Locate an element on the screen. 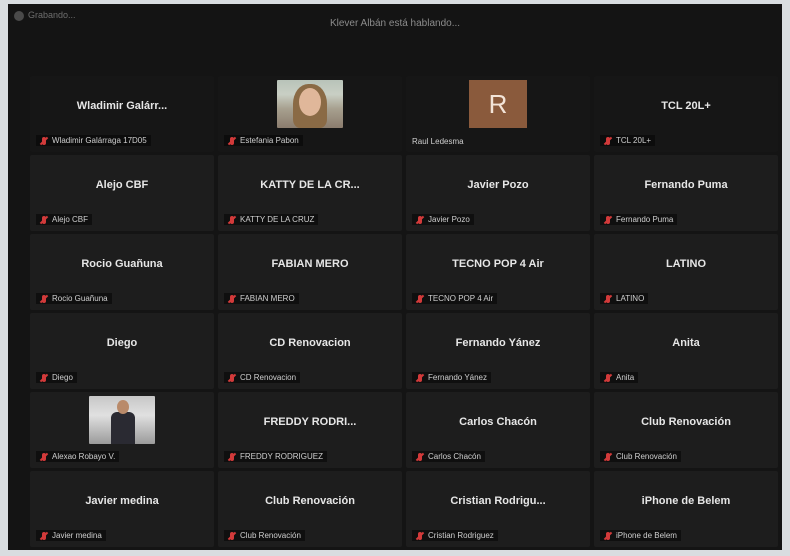  participant-tile: FABIAN MERO FABIAN MERO is located at coordinates (310, 272).